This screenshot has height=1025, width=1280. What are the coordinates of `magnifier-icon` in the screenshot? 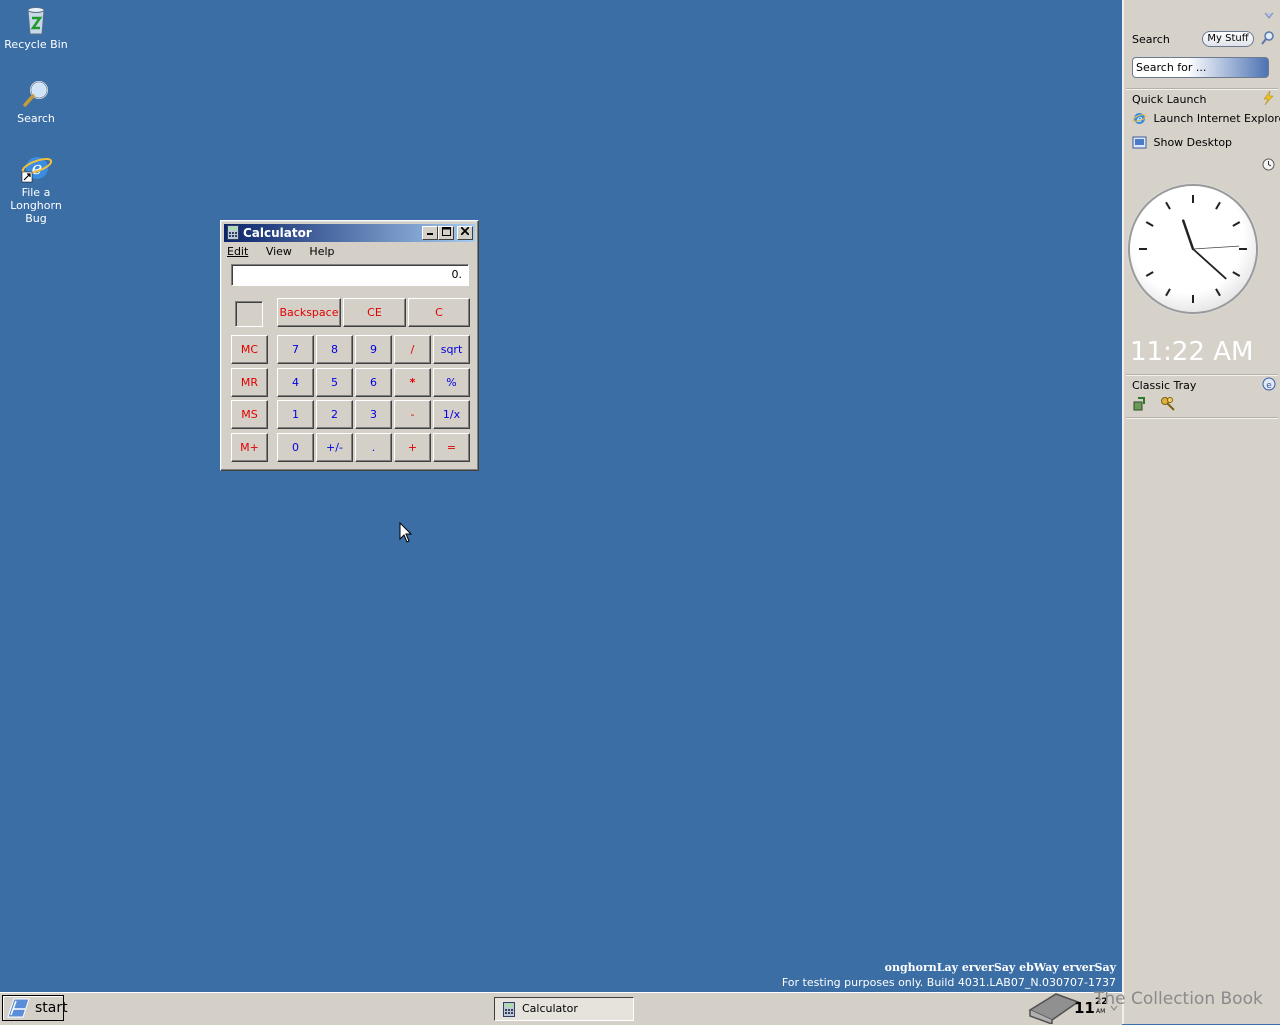 It's located at (36, 94).